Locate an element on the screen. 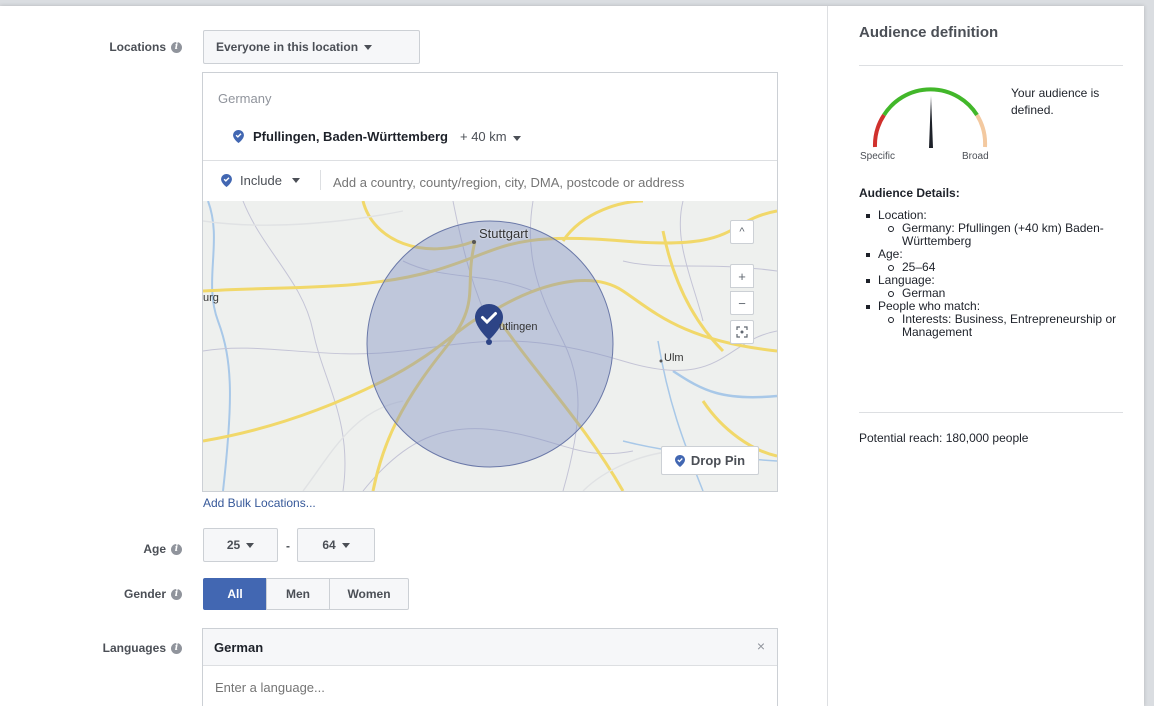 The image size is (1154, 706). map-collapse-button: ^ is located at coordinates (742, 232).